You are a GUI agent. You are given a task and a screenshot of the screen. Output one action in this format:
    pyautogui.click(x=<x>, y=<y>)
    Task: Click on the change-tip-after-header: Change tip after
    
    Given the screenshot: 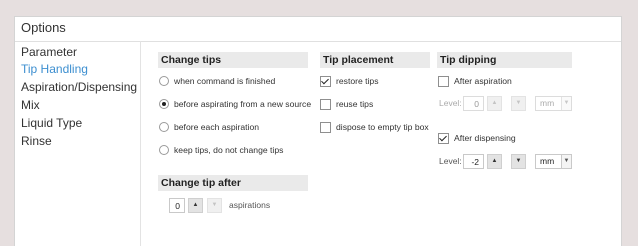 What is the action you would take?
    pyautogui.click(x=233, y=183)
    